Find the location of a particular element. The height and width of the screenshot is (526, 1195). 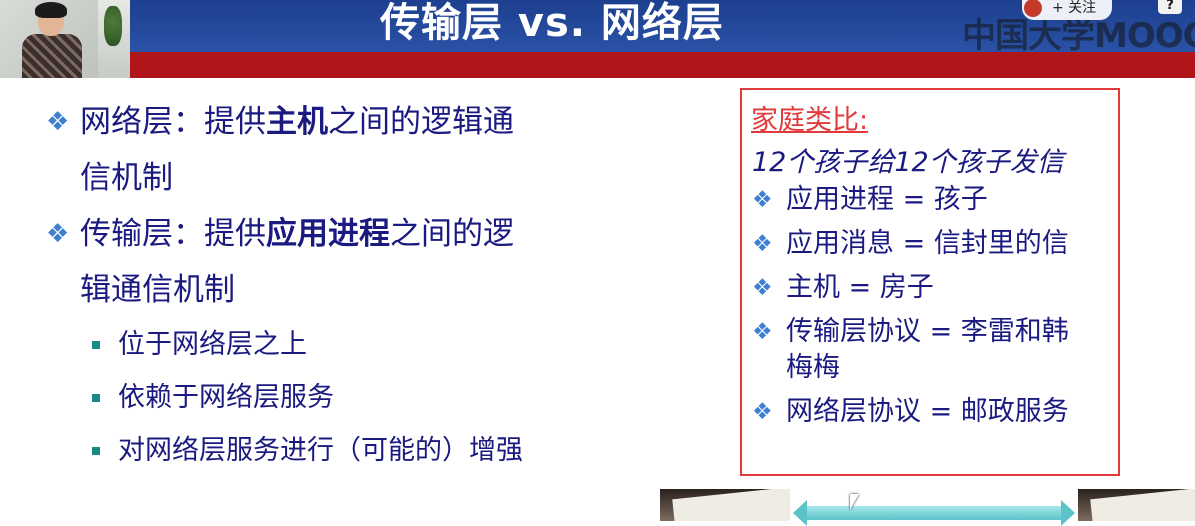

bullet-network-layer: ❖ 网络层：提供主机之间的逻辑通 信机制 is located at coordinates (326, 150).